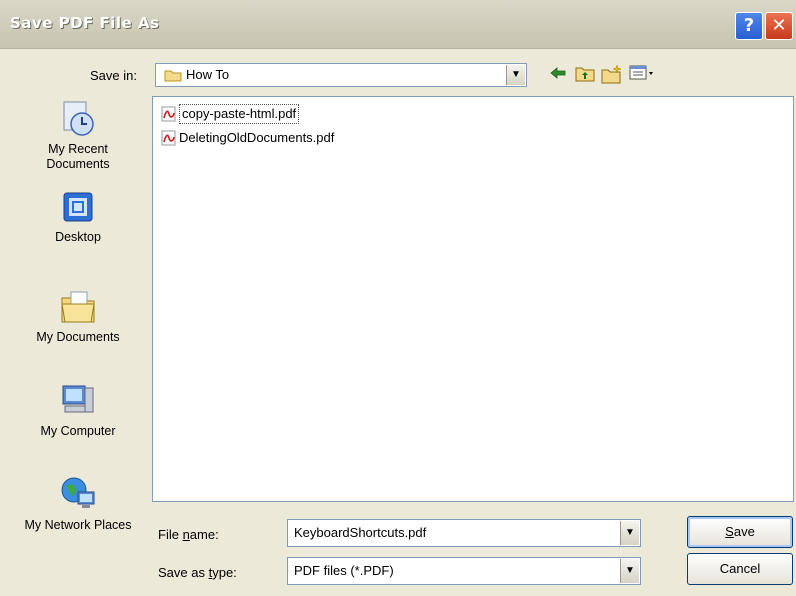  I want to click on save-label: ave, so click(744, 531).